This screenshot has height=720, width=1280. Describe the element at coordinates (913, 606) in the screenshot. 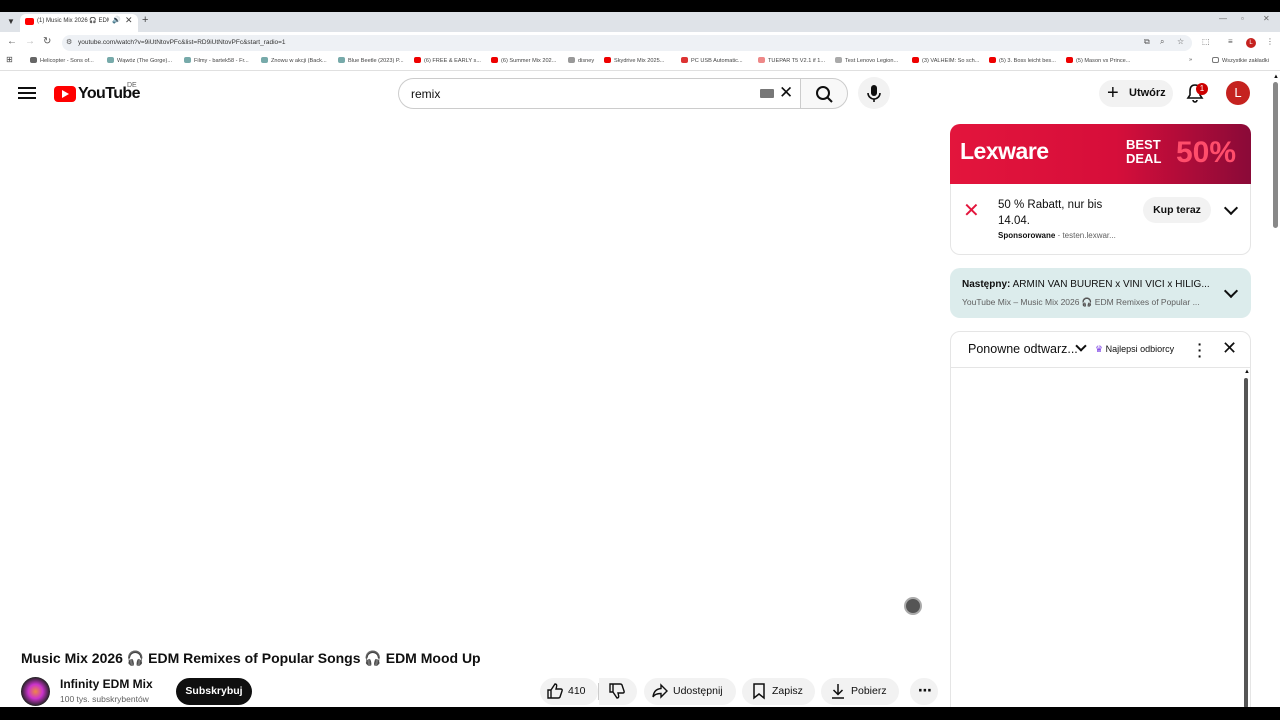

I see `channel-watermark-icon` at that location.